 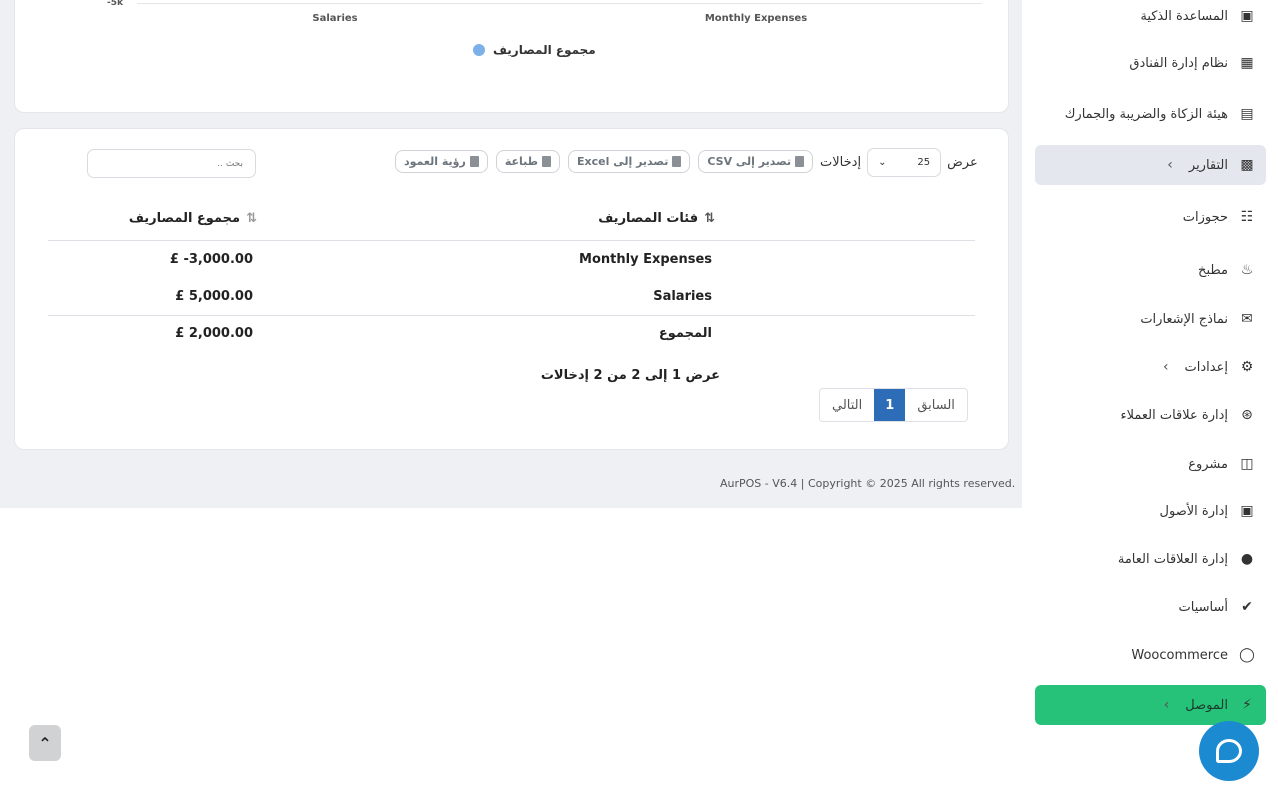 I want to click on sidebar-item-label: نماذج الإشعارات, so click(x=1184, y=319).